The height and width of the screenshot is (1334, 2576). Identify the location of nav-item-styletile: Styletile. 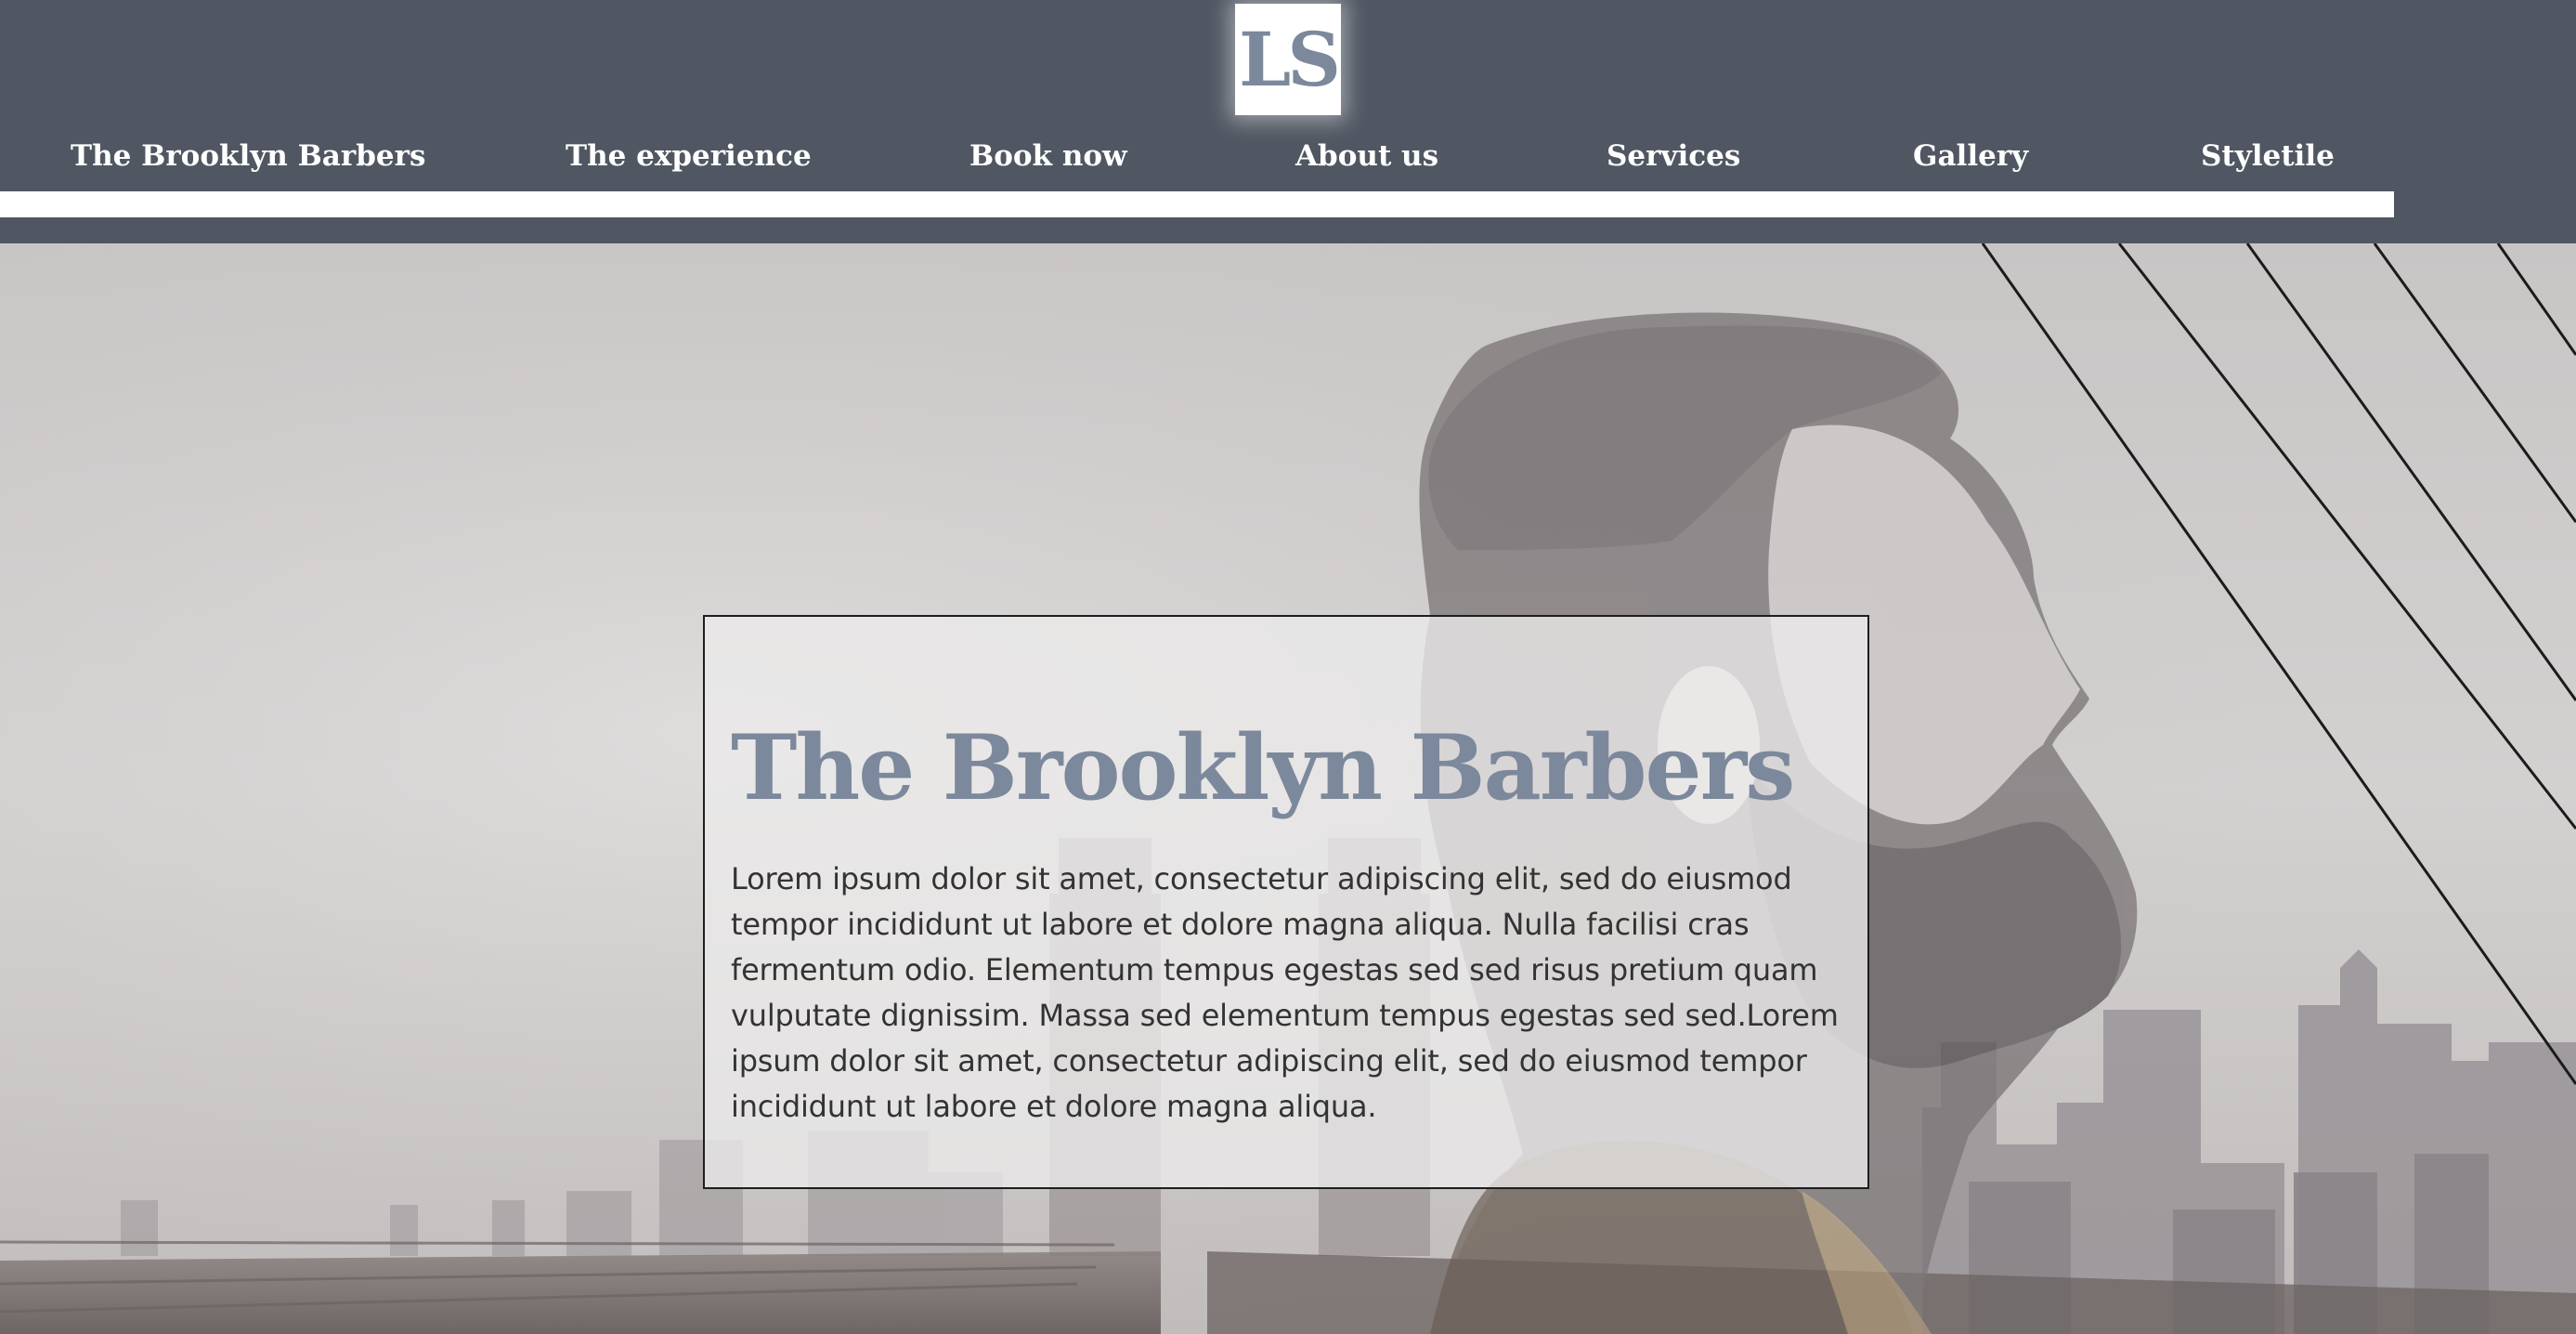
(2268, 156).